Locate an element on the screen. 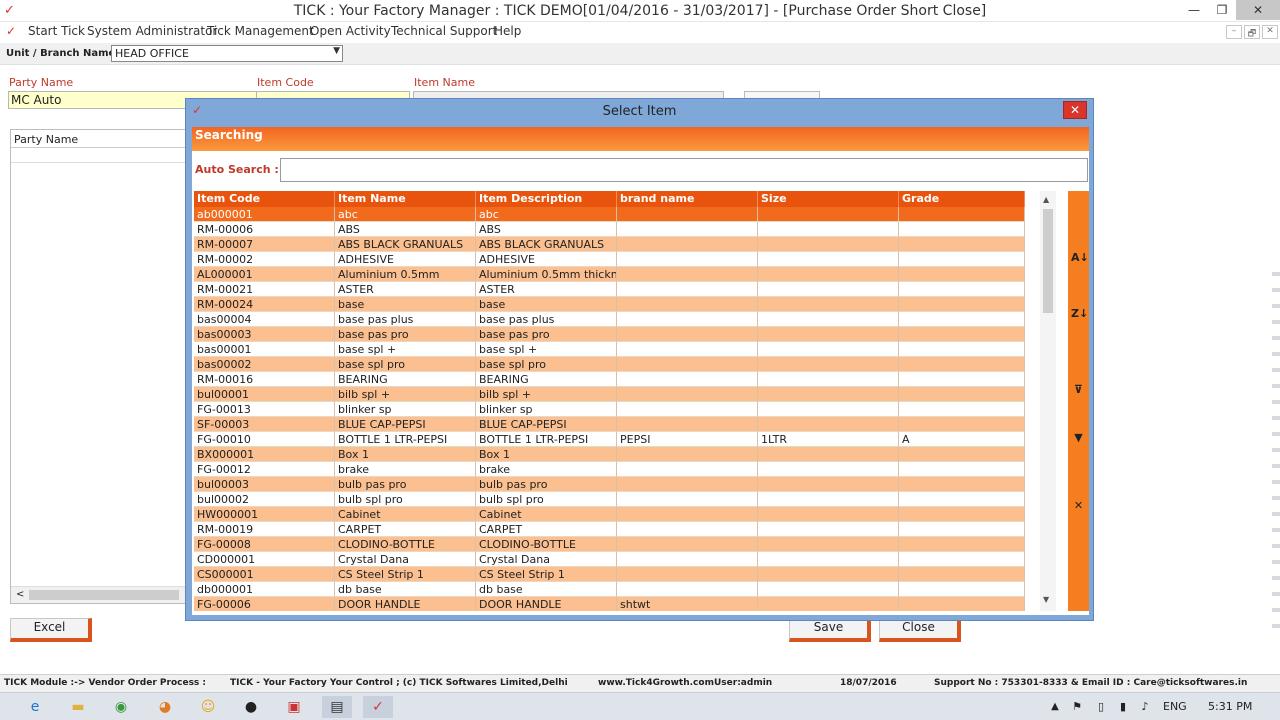  vertical-scroll-thumb is located at coordinates (1048, 261).